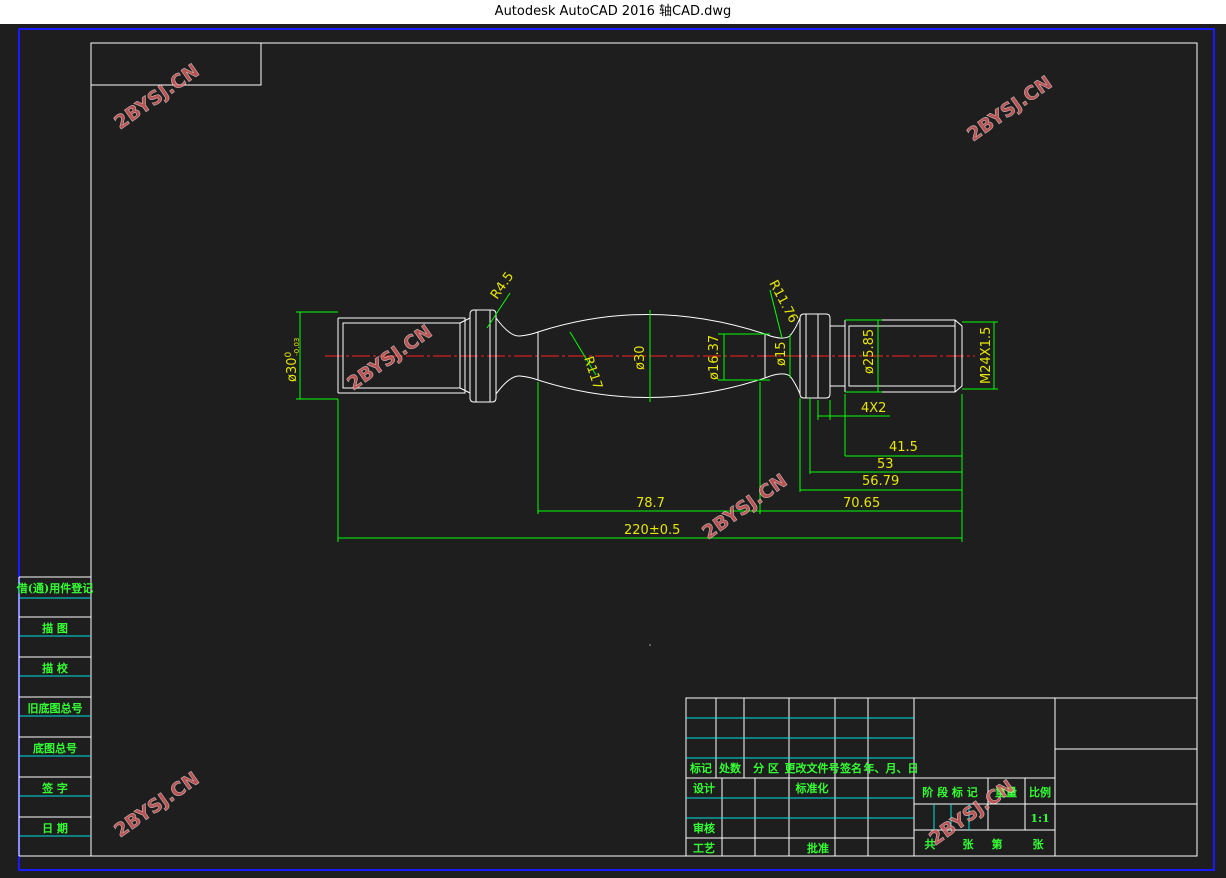 This screenshot has width=1226, height=878. Describe the element at coordinates (1009, 109) in the screenshot. I see `watermark-2: 2BYSJ.CN` at that location.